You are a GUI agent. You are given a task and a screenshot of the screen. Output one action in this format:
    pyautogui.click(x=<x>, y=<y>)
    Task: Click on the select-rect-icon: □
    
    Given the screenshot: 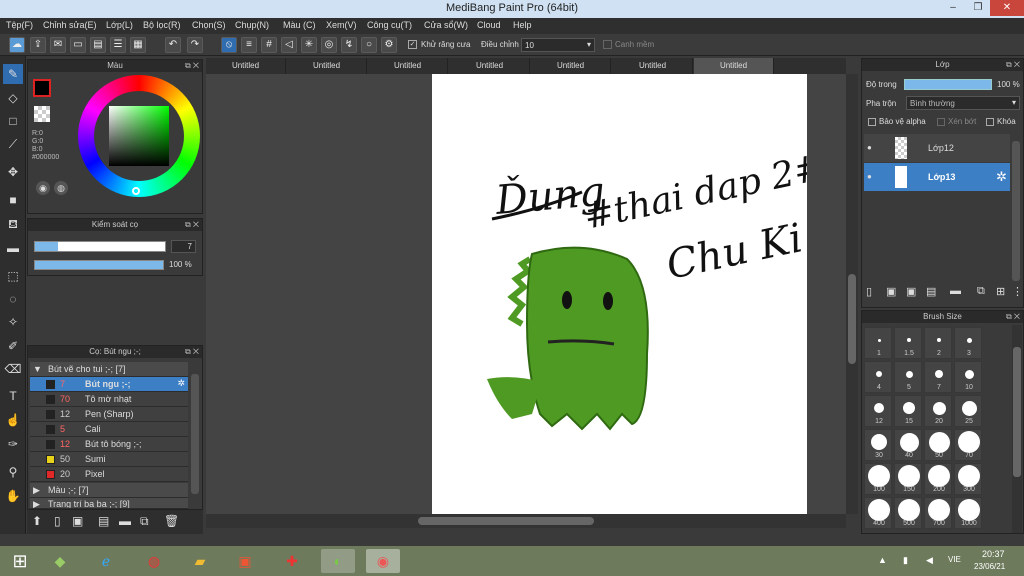 What is the action you would take?
    pyautogui.click(x=13, y=121)
    